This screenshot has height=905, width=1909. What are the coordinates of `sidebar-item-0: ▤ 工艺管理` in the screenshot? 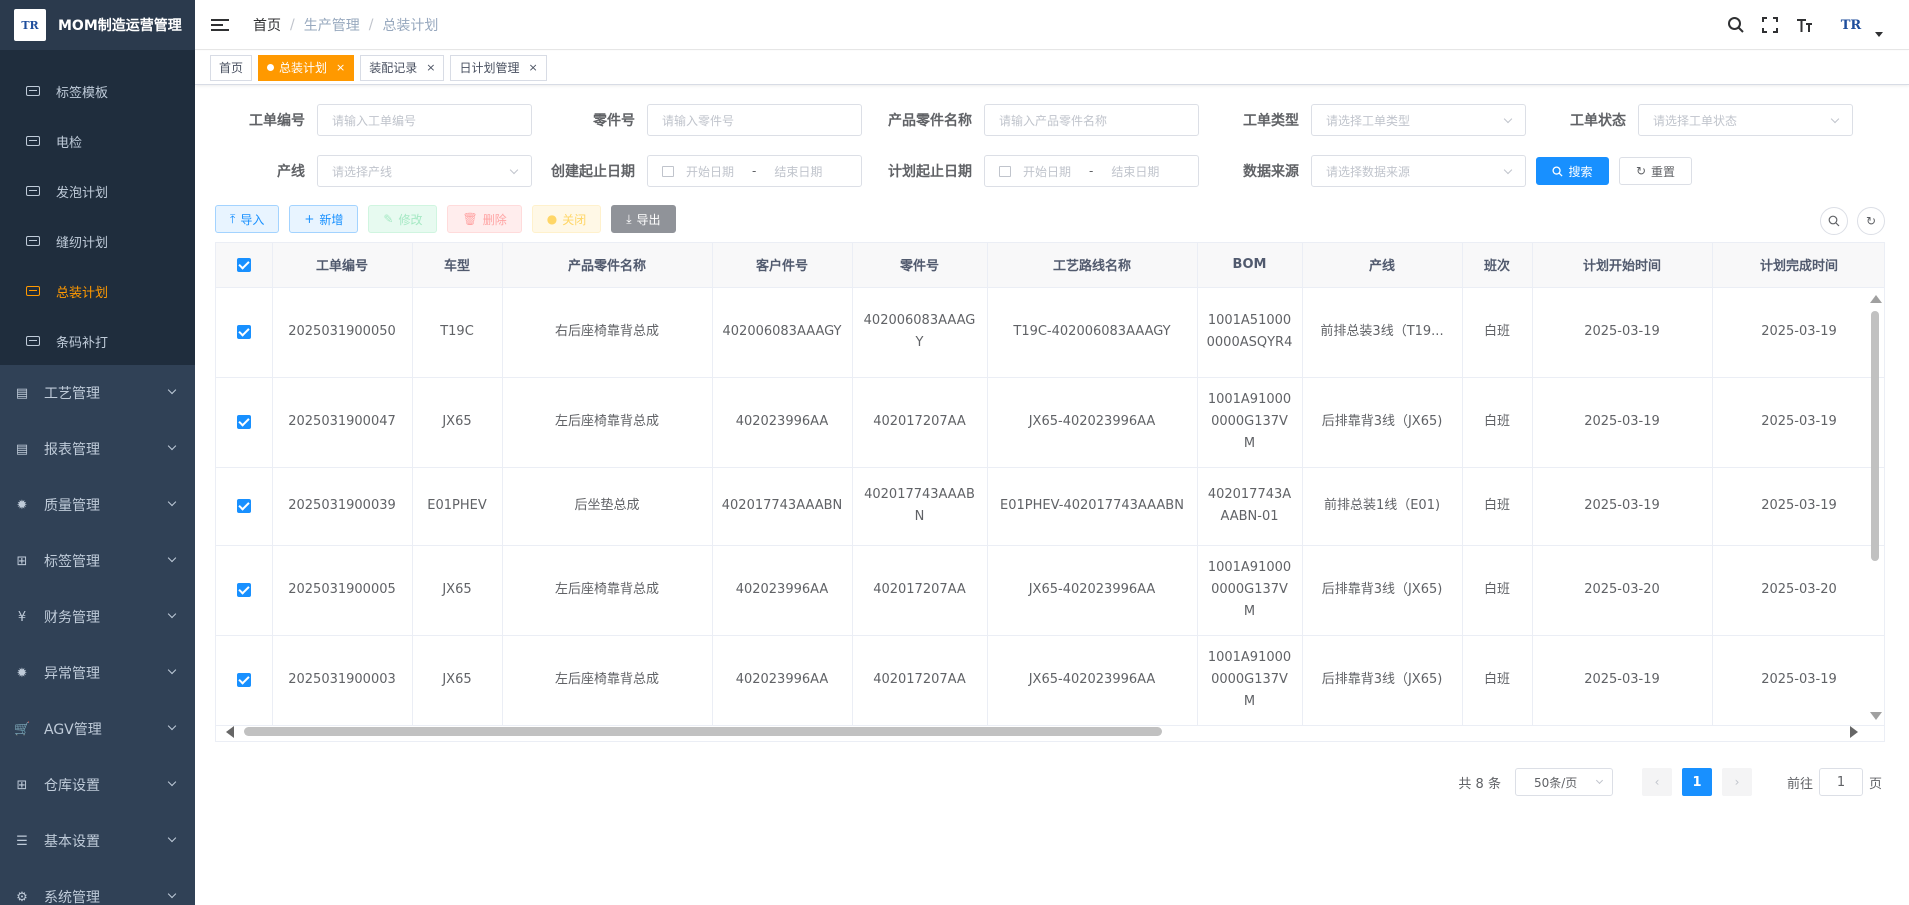 It's located at (97, 393).